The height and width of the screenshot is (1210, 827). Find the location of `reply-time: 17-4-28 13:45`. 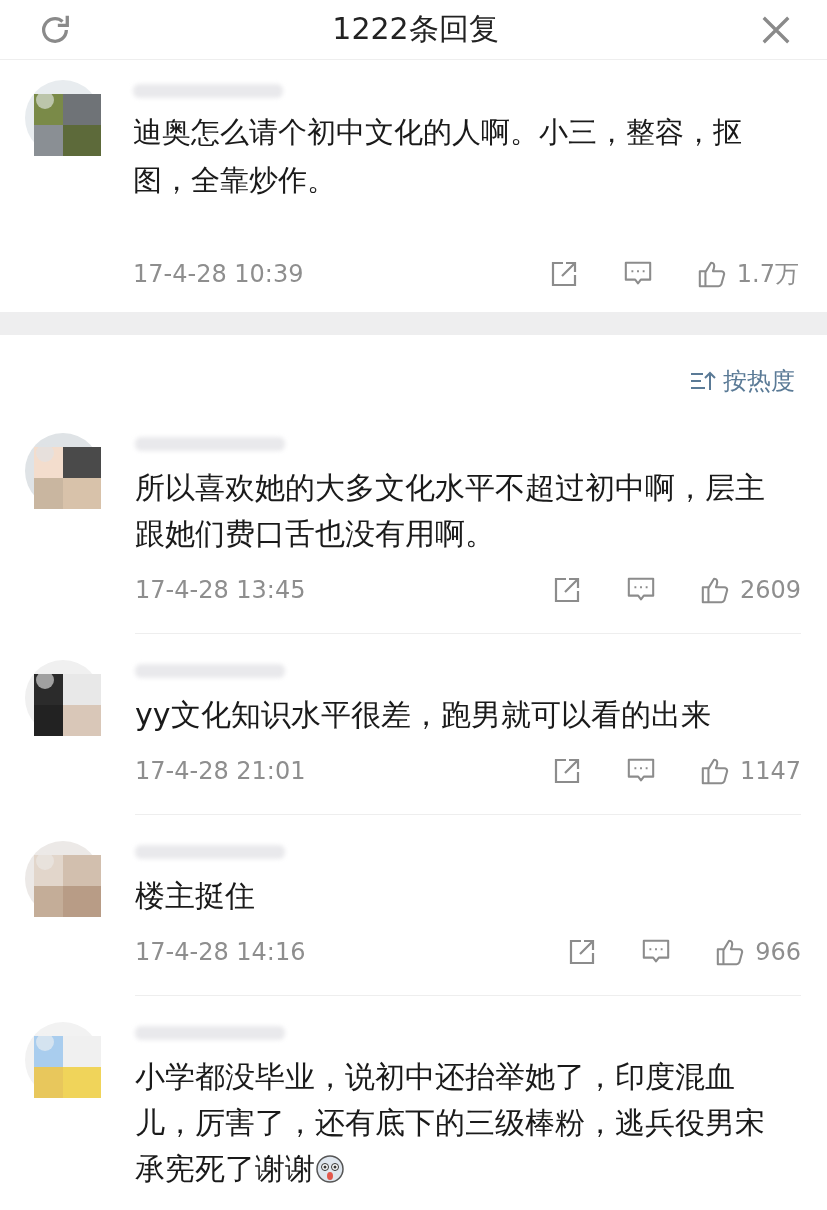

reply-time: 17-4-28 13:45 is located at coordinates (220, 590).